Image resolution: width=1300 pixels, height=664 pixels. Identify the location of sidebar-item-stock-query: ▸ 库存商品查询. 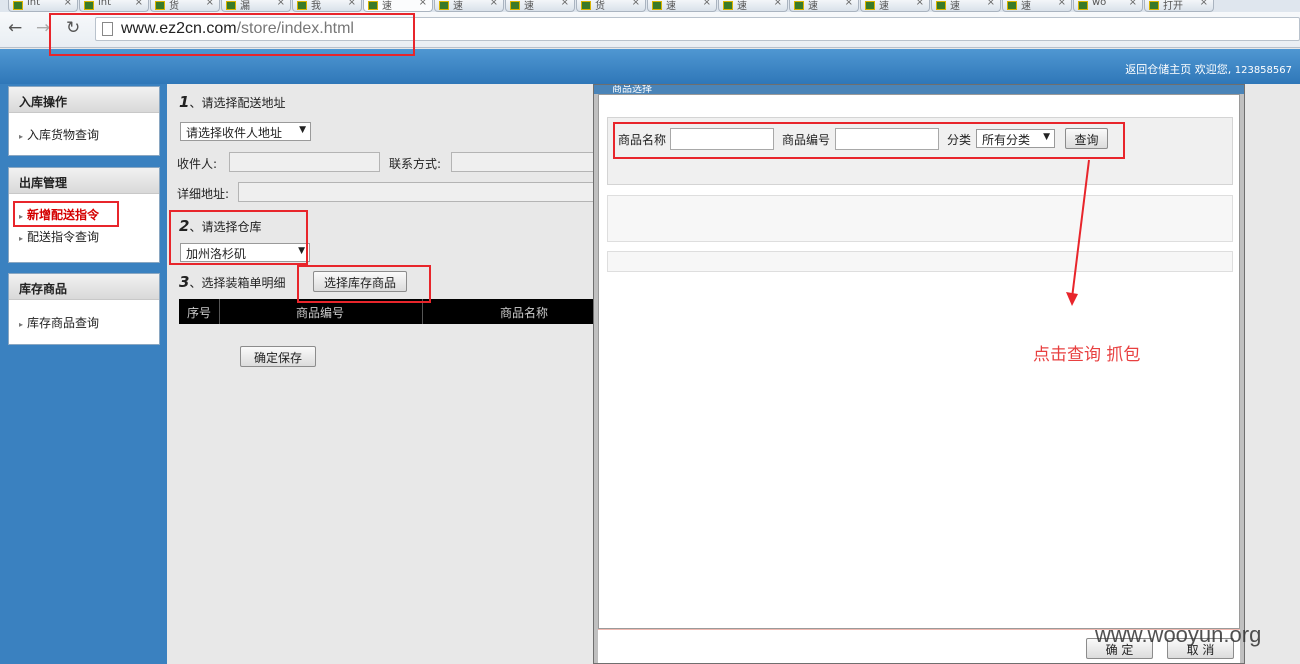
(84, 321).